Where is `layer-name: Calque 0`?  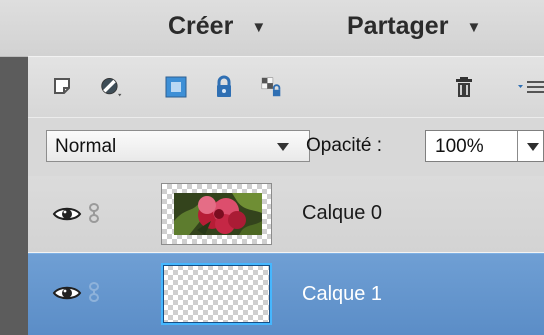
layer-name: Calque 0 is located at coordinates (342, 213).